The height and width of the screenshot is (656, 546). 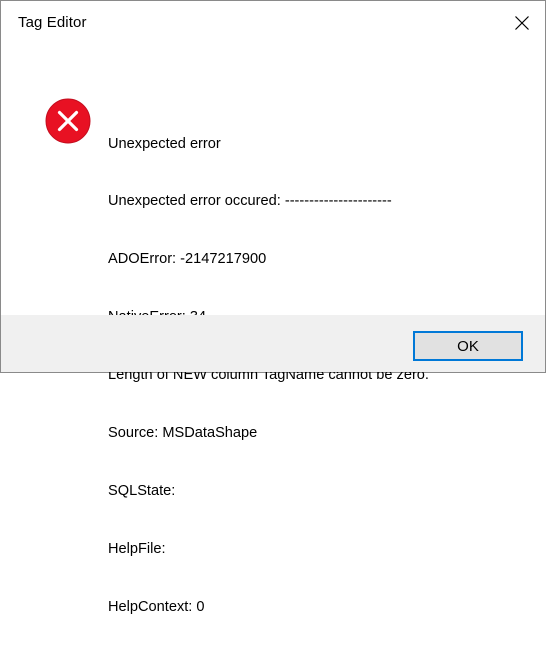 I want to click on message-line: Source: MSDataShape, so click(x=183, y=433).